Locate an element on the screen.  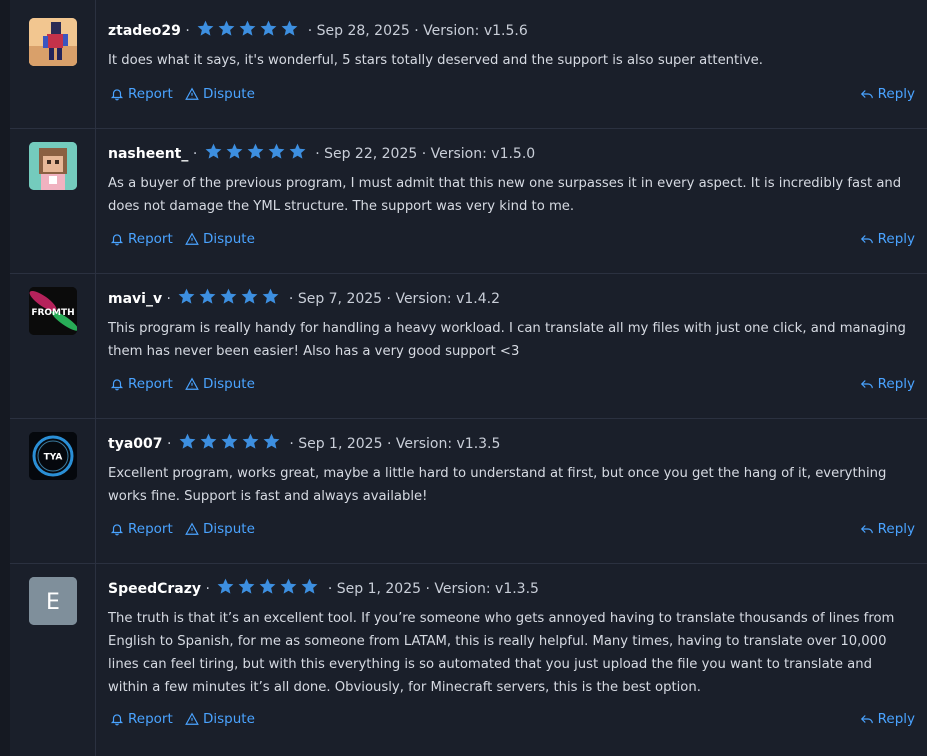
avatar: E is located at coordinates (53, 601).